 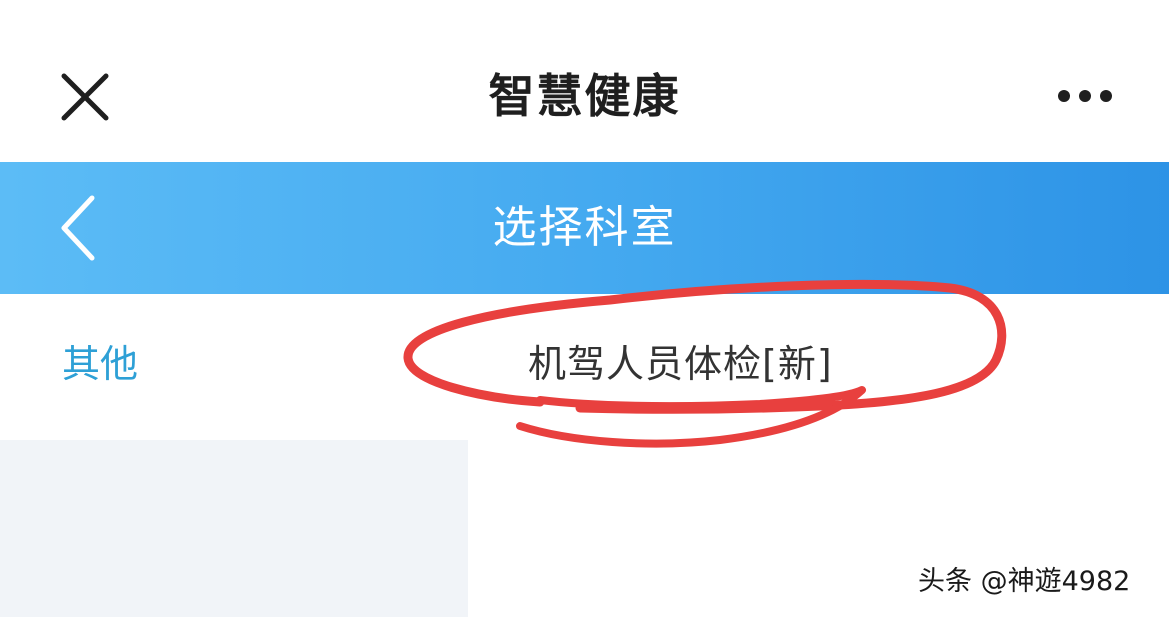 What do you see at coordinates (680, 364) in the screenshot?
I see `department-item-label: 机驾人员体检[新]` at bounding box center [680, 364].